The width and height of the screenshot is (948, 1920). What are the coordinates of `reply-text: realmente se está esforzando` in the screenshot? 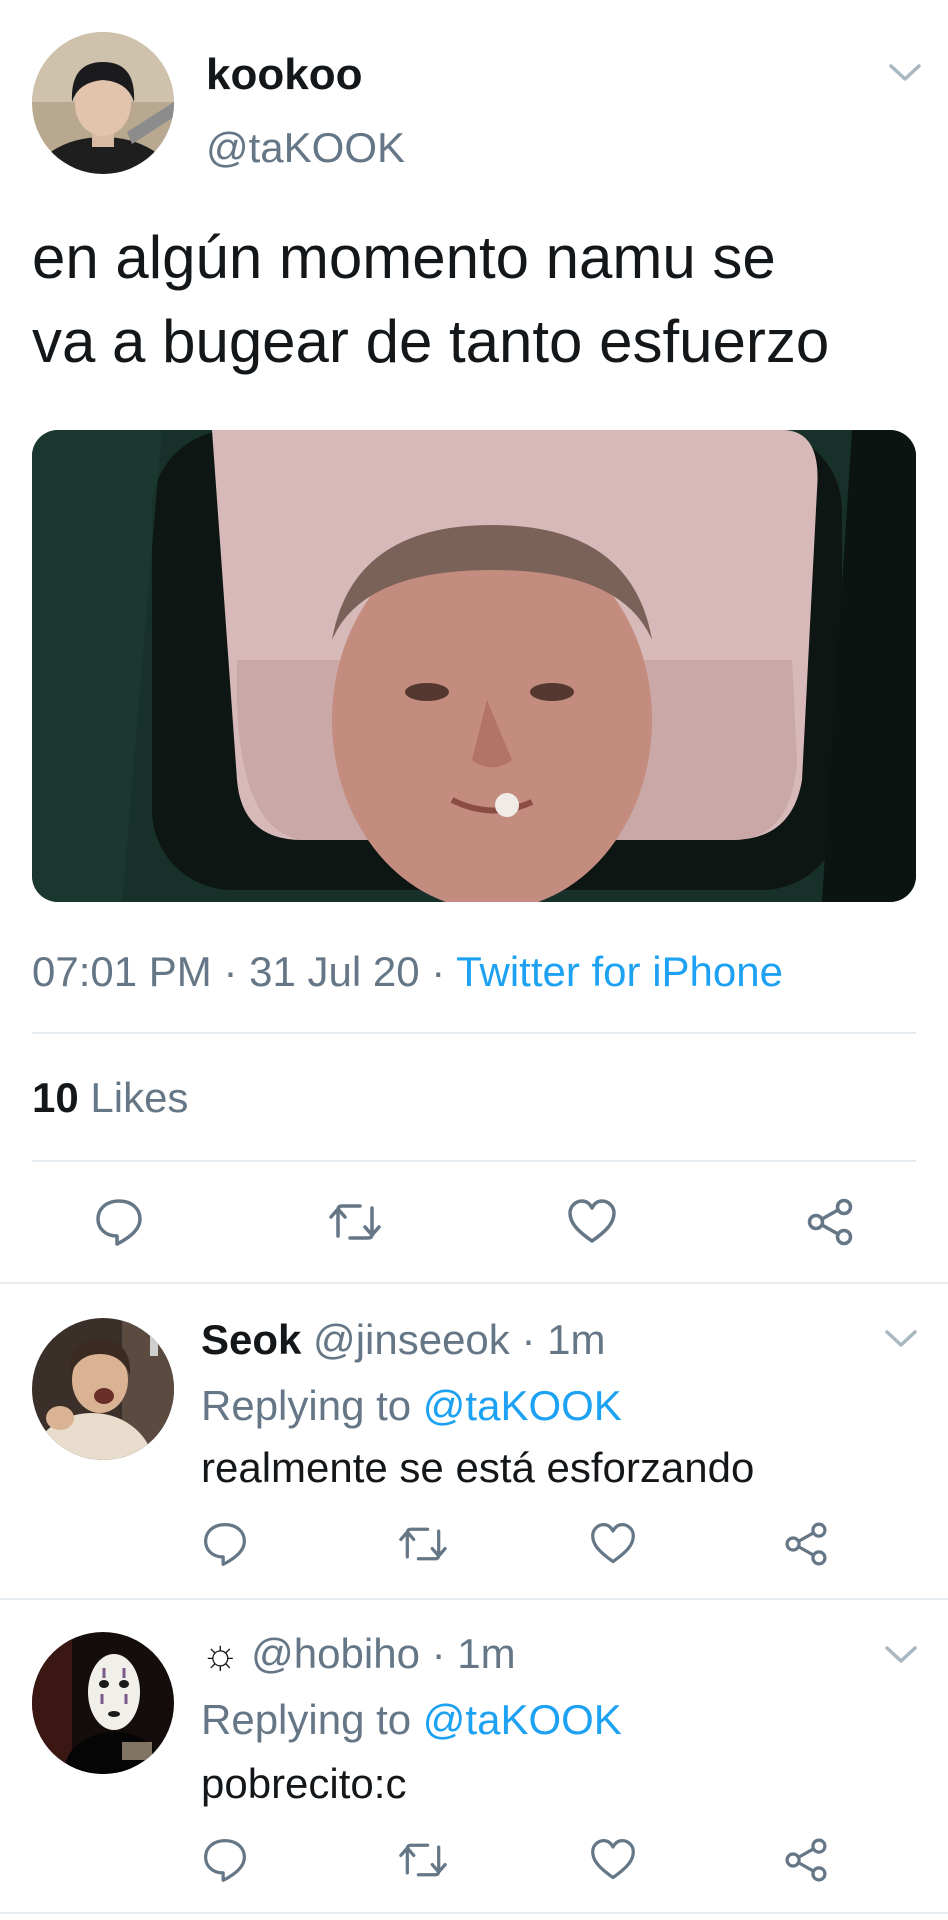 It's located at (478, 1467).